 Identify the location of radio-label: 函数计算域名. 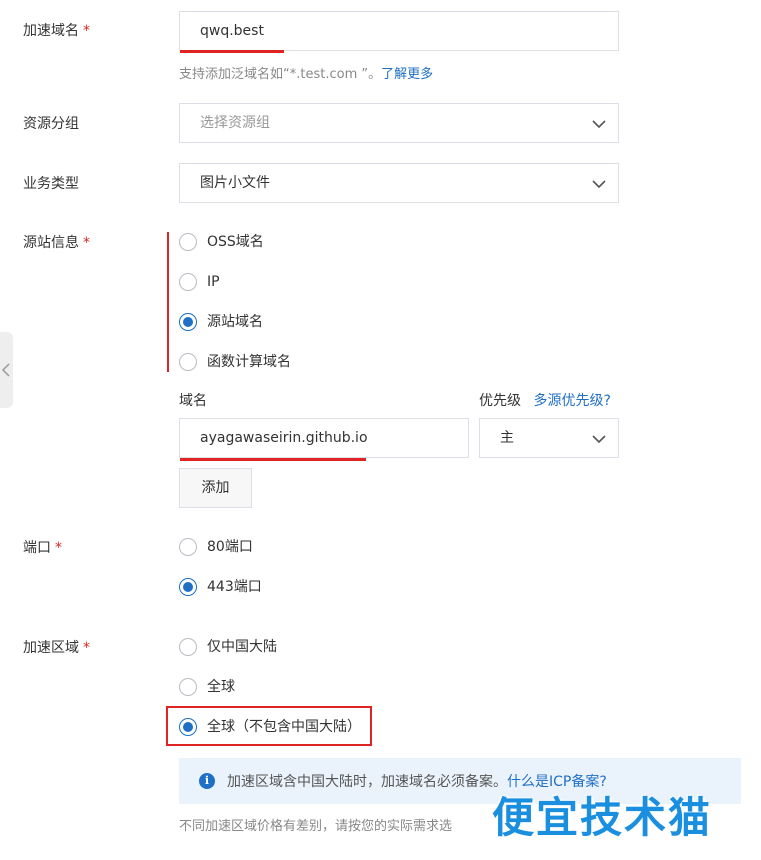
(249, 362).